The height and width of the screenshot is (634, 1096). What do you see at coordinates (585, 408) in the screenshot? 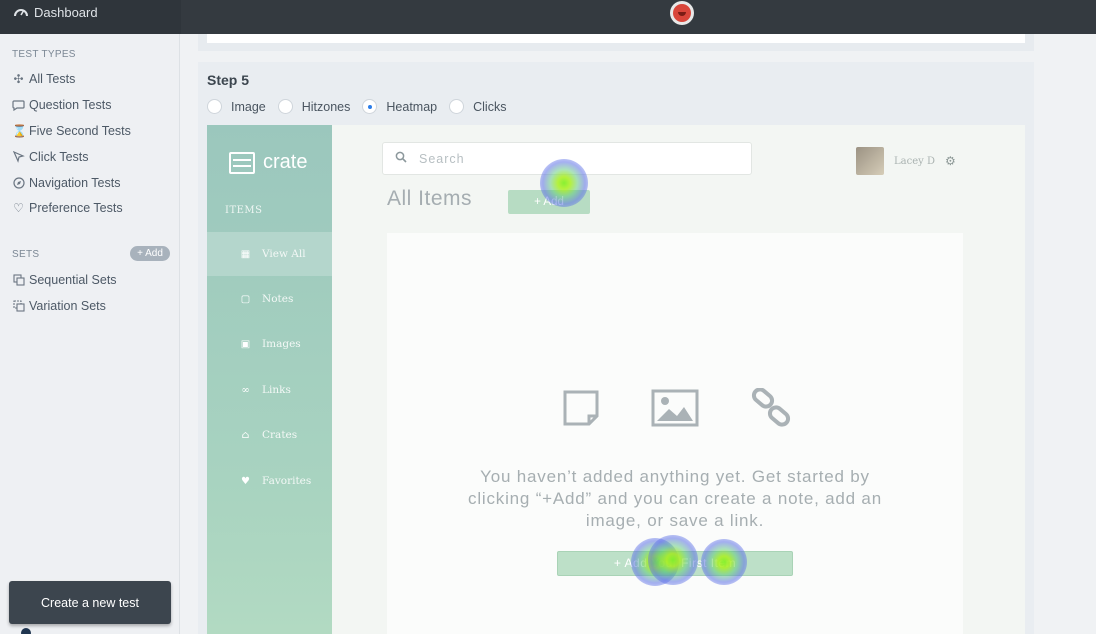
I see `note-icon` at bounding box center [585, 408].